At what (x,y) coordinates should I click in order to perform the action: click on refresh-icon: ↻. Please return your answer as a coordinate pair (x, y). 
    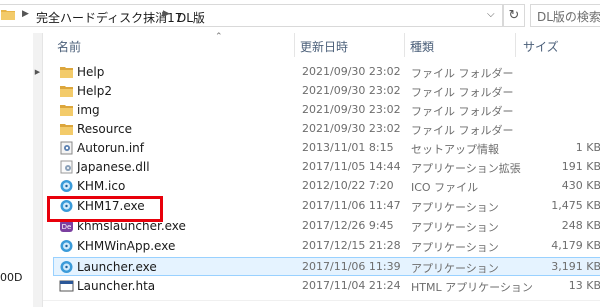
    Looking at the image, I should click on (514, 15).